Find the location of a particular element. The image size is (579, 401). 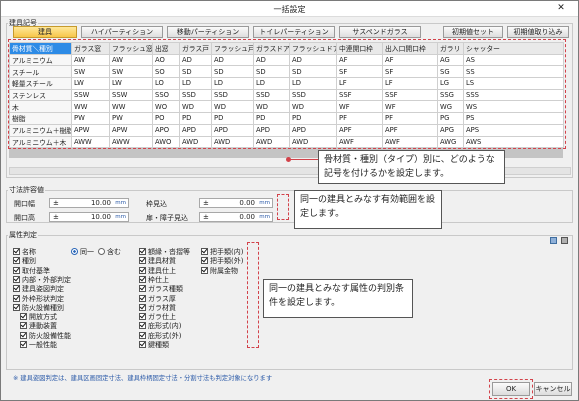

checkbox-label: 種別 is located at coordinates (29, 261).